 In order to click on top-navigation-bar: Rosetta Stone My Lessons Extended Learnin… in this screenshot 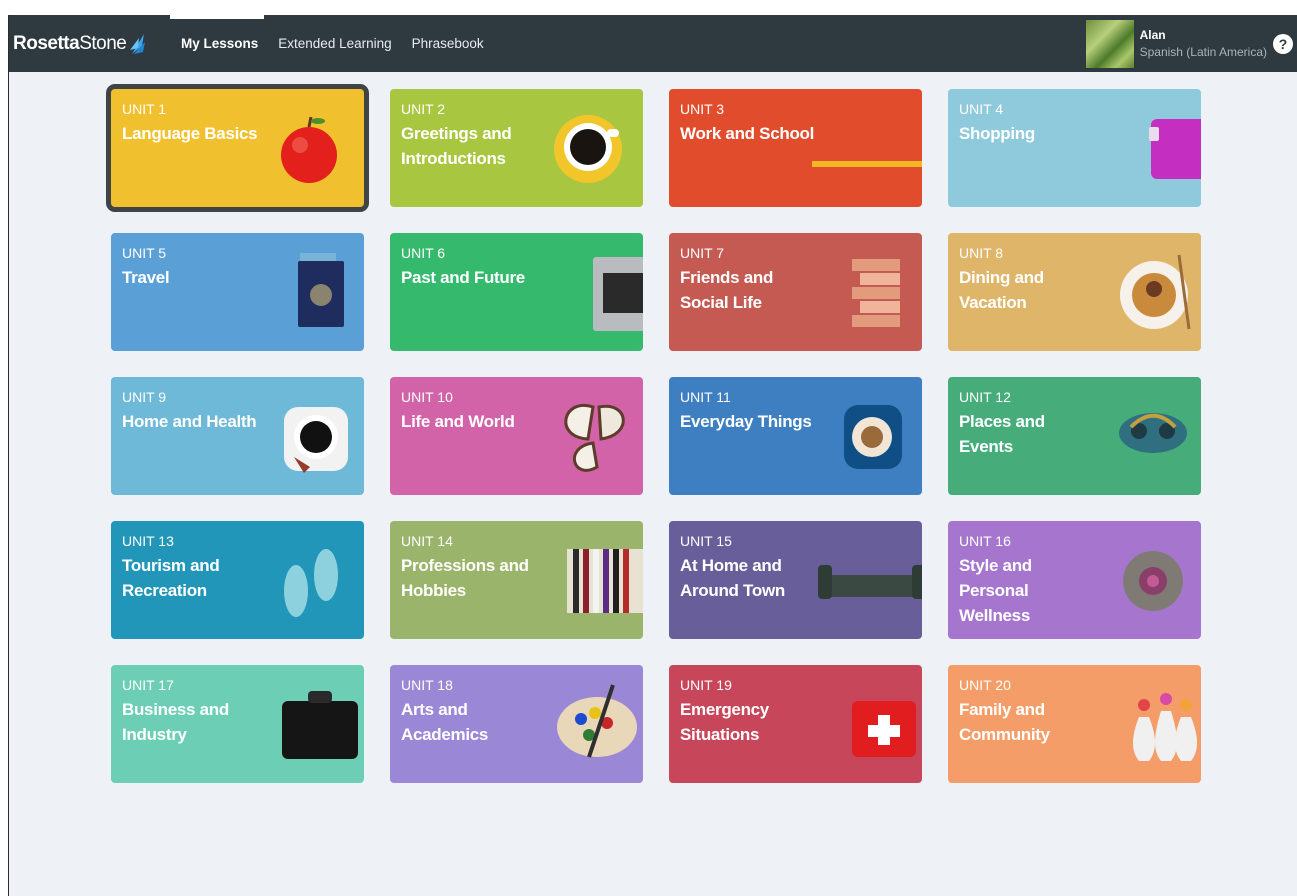, I will do `click(653, 43)`.